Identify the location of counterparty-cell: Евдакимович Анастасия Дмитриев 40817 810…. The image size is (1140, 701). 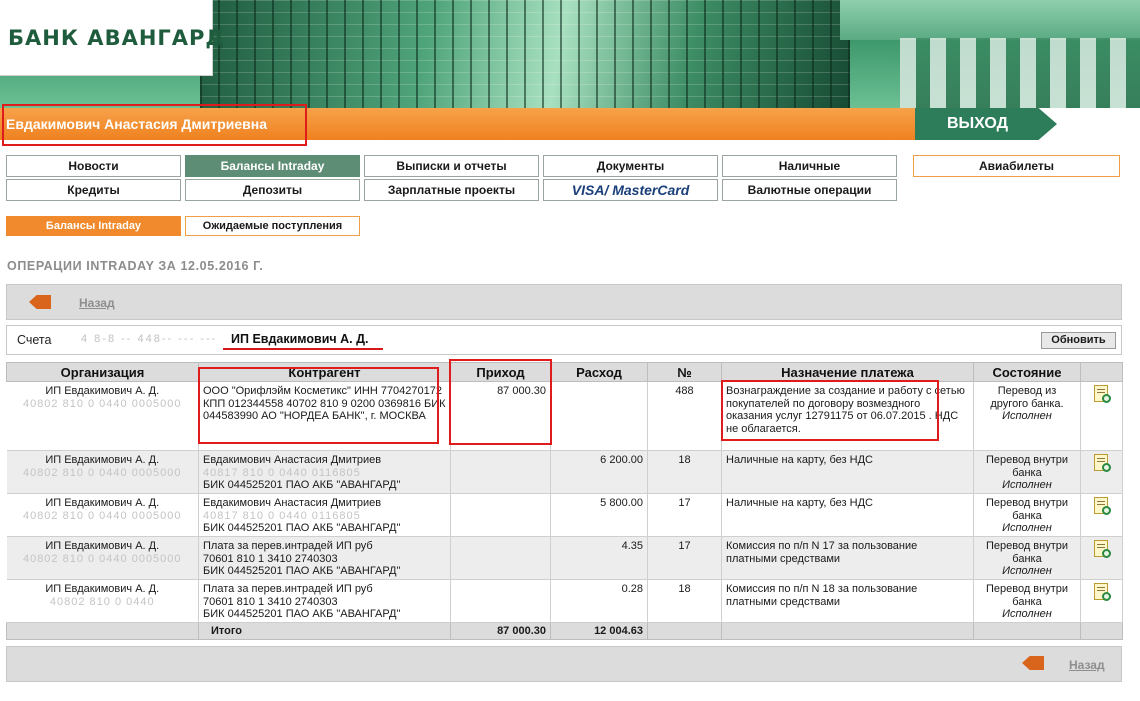
(324, 515).